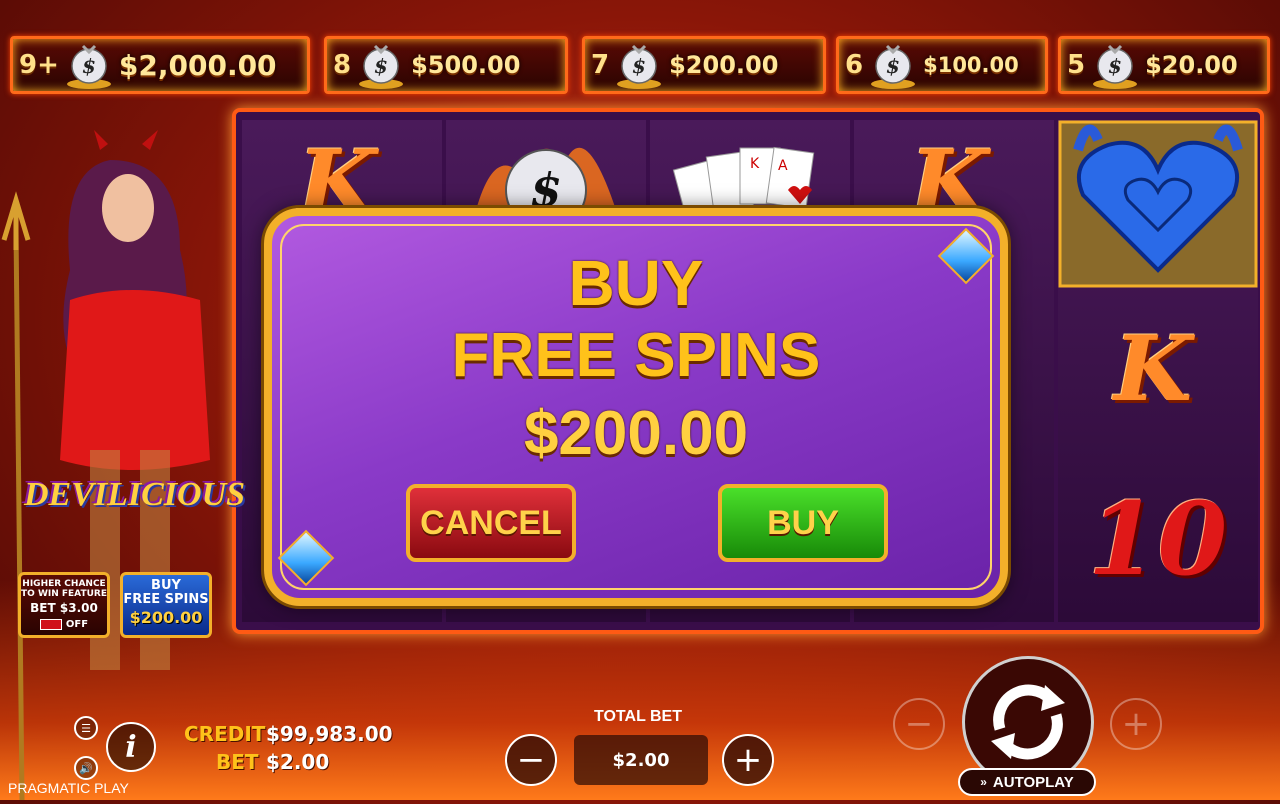 The width and height of the screenshot is (1280, 804). I want to click on bet-increase-button: +, so click(748, 760).